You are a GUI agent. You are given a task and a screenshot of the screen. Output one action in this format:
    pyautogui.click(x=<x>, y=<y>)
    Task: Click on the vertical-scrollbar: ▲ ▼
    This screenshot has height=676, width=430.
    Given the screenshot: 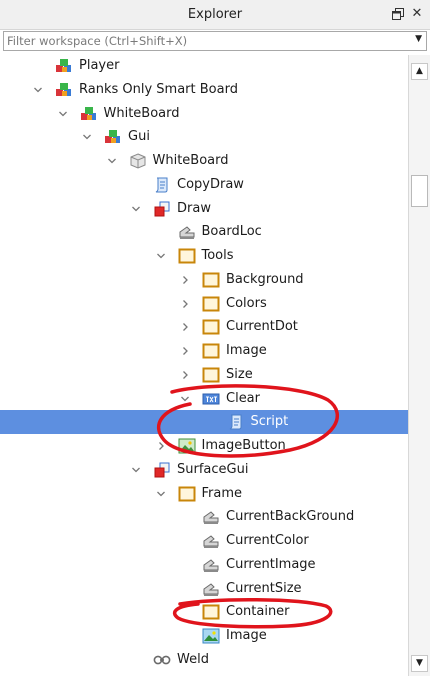 What is the action you would take?
    pyautogui.click(x=419, y=365)
    